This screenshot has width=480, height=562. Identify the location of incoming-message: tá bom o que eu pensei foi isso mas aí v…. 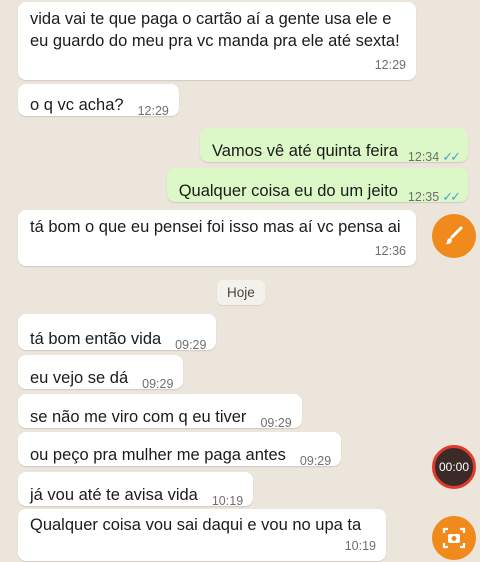
(217, 238).